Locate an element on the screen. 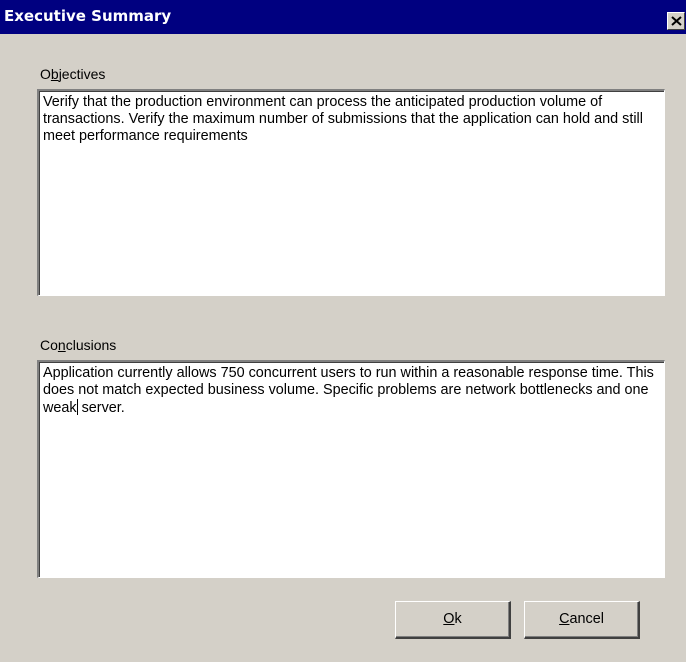  close-button is located at coordinates (676, 21).